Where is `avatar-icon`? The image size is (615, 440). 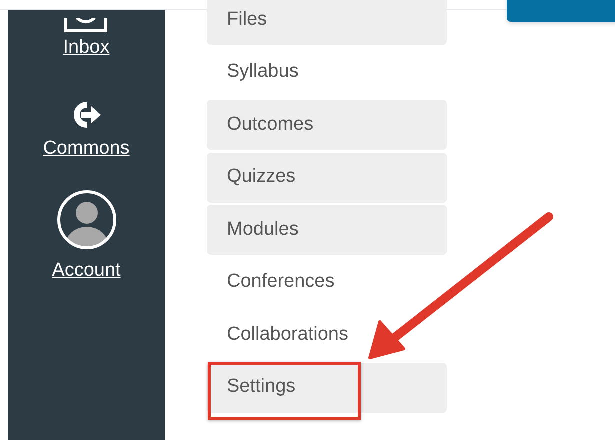 avatar-icon is located at coordinates (87, 220).